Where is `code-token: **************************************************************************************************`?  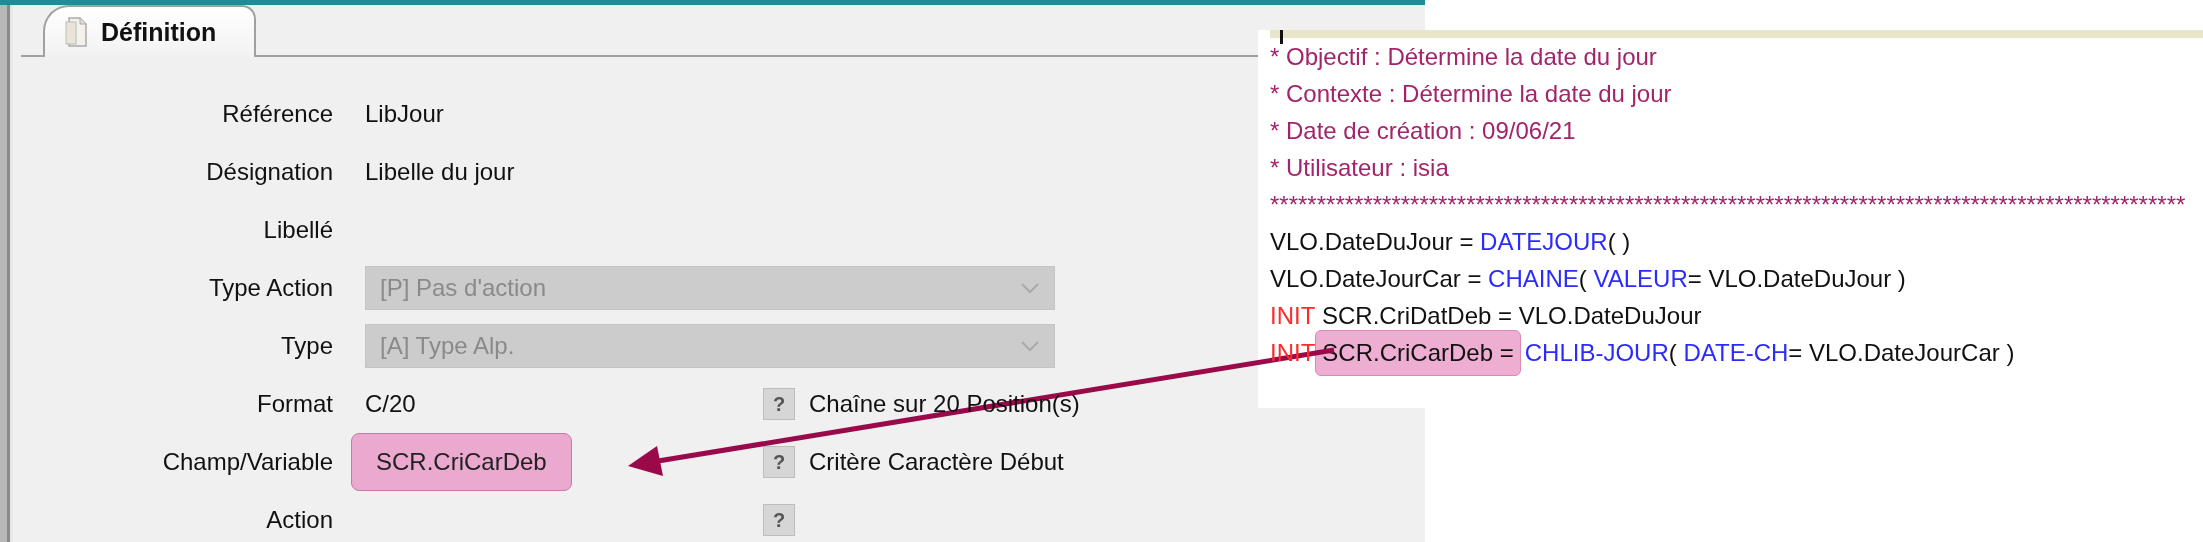 code-token: ************************************************************************************************** is located at coordinates (1728, 204).